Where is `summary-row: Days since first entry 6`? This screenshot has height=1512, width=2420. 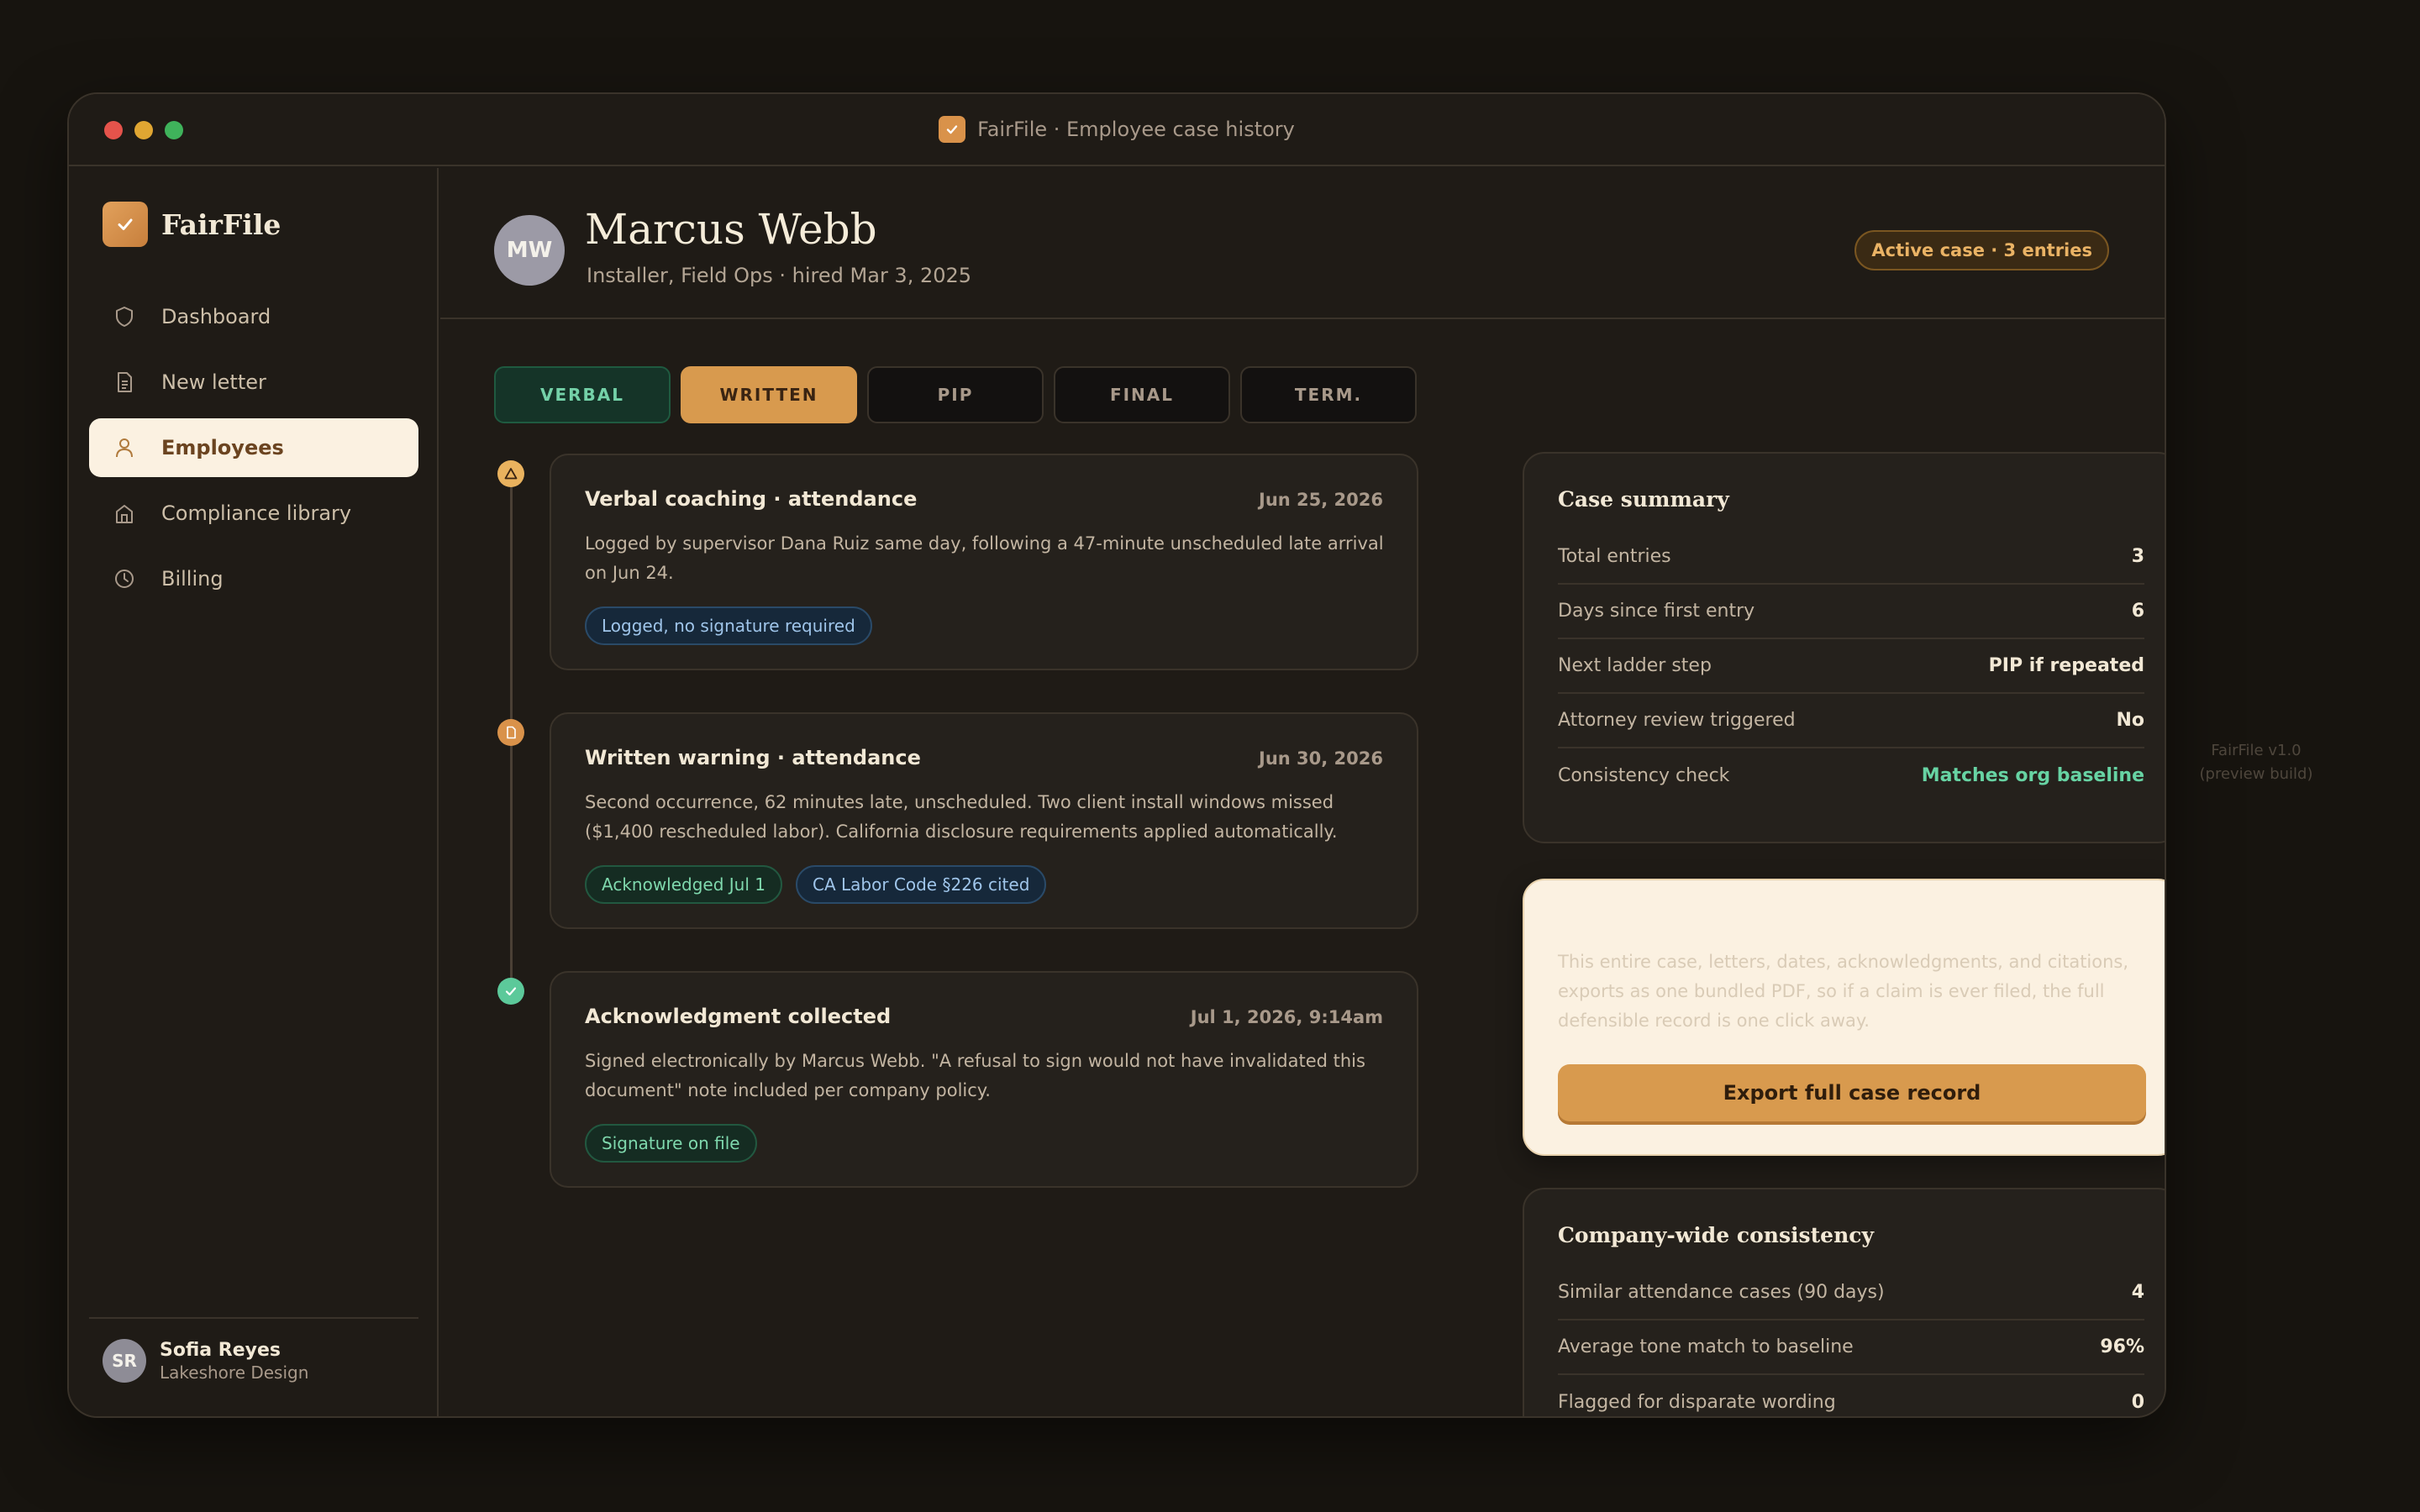
summary-row: Days since first entry 6 is located at coordinates (1851, 612).